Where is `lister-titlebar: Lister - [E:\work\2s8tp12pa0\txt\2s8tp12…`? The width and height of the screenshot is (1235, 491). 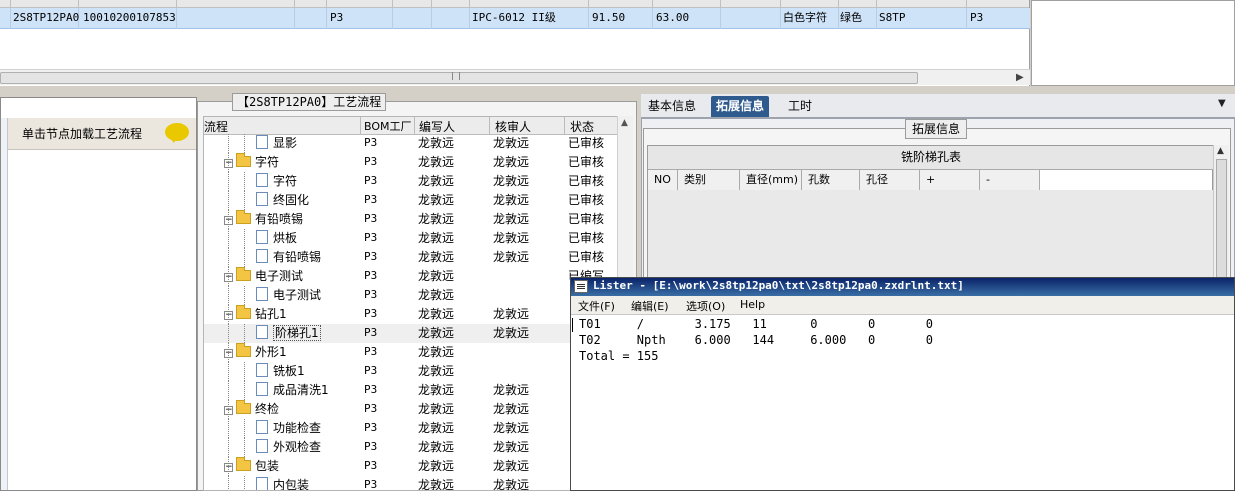 lister-titlebar: Lister - [E:\work\2s8tp12pa0\txt\2s8tp12… is located at coordinates (902, 287).